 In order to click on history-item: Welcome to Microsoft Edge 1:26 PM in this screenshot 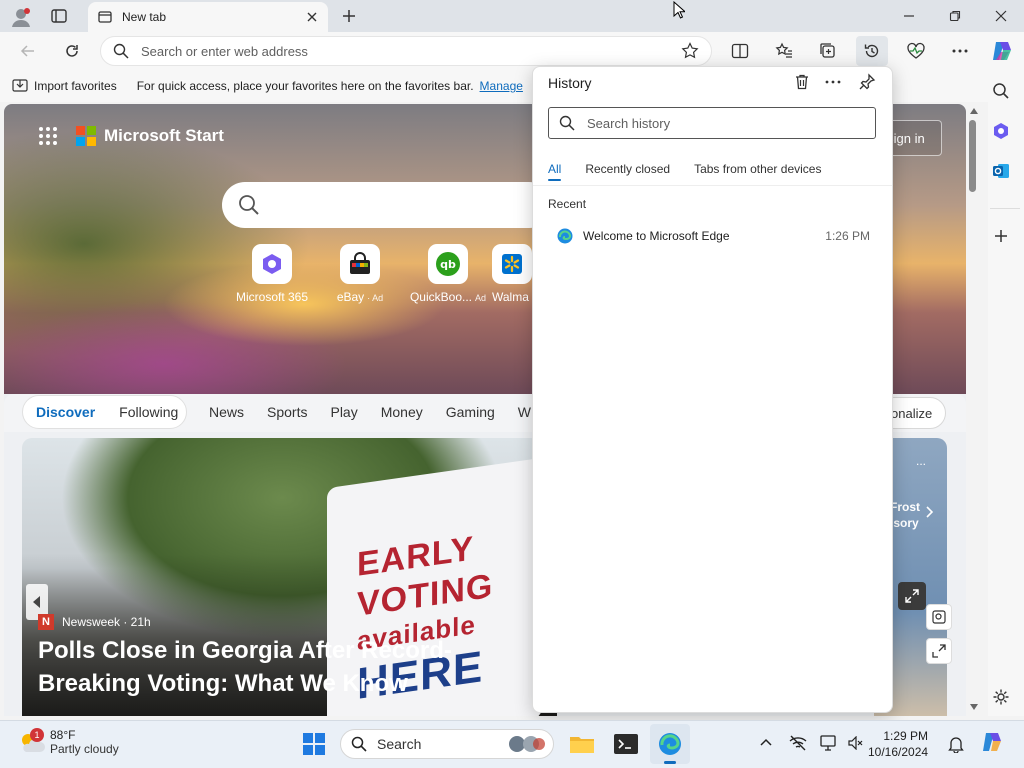, I will do `click(712, 236)`.